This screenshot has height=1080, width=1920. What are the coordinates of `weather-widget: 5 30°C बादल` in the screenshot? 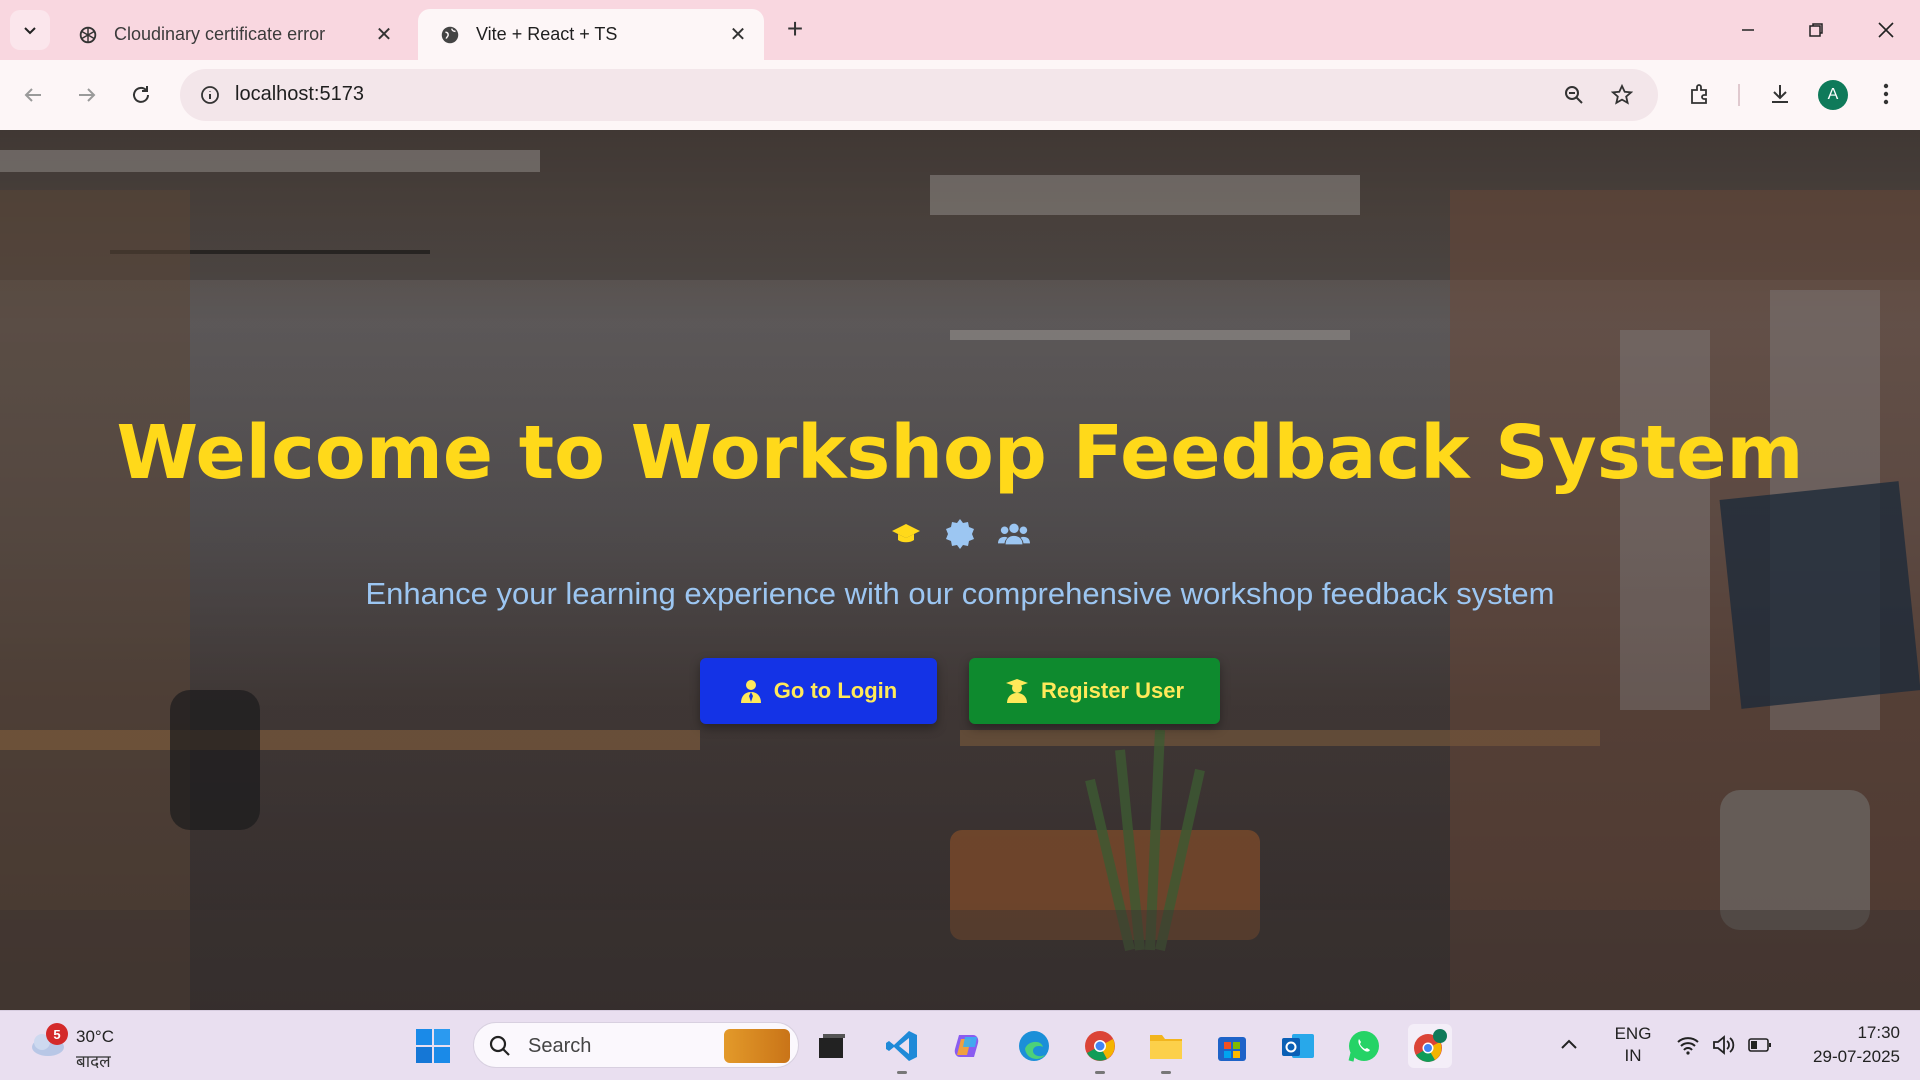 It's located at (84, 1046).